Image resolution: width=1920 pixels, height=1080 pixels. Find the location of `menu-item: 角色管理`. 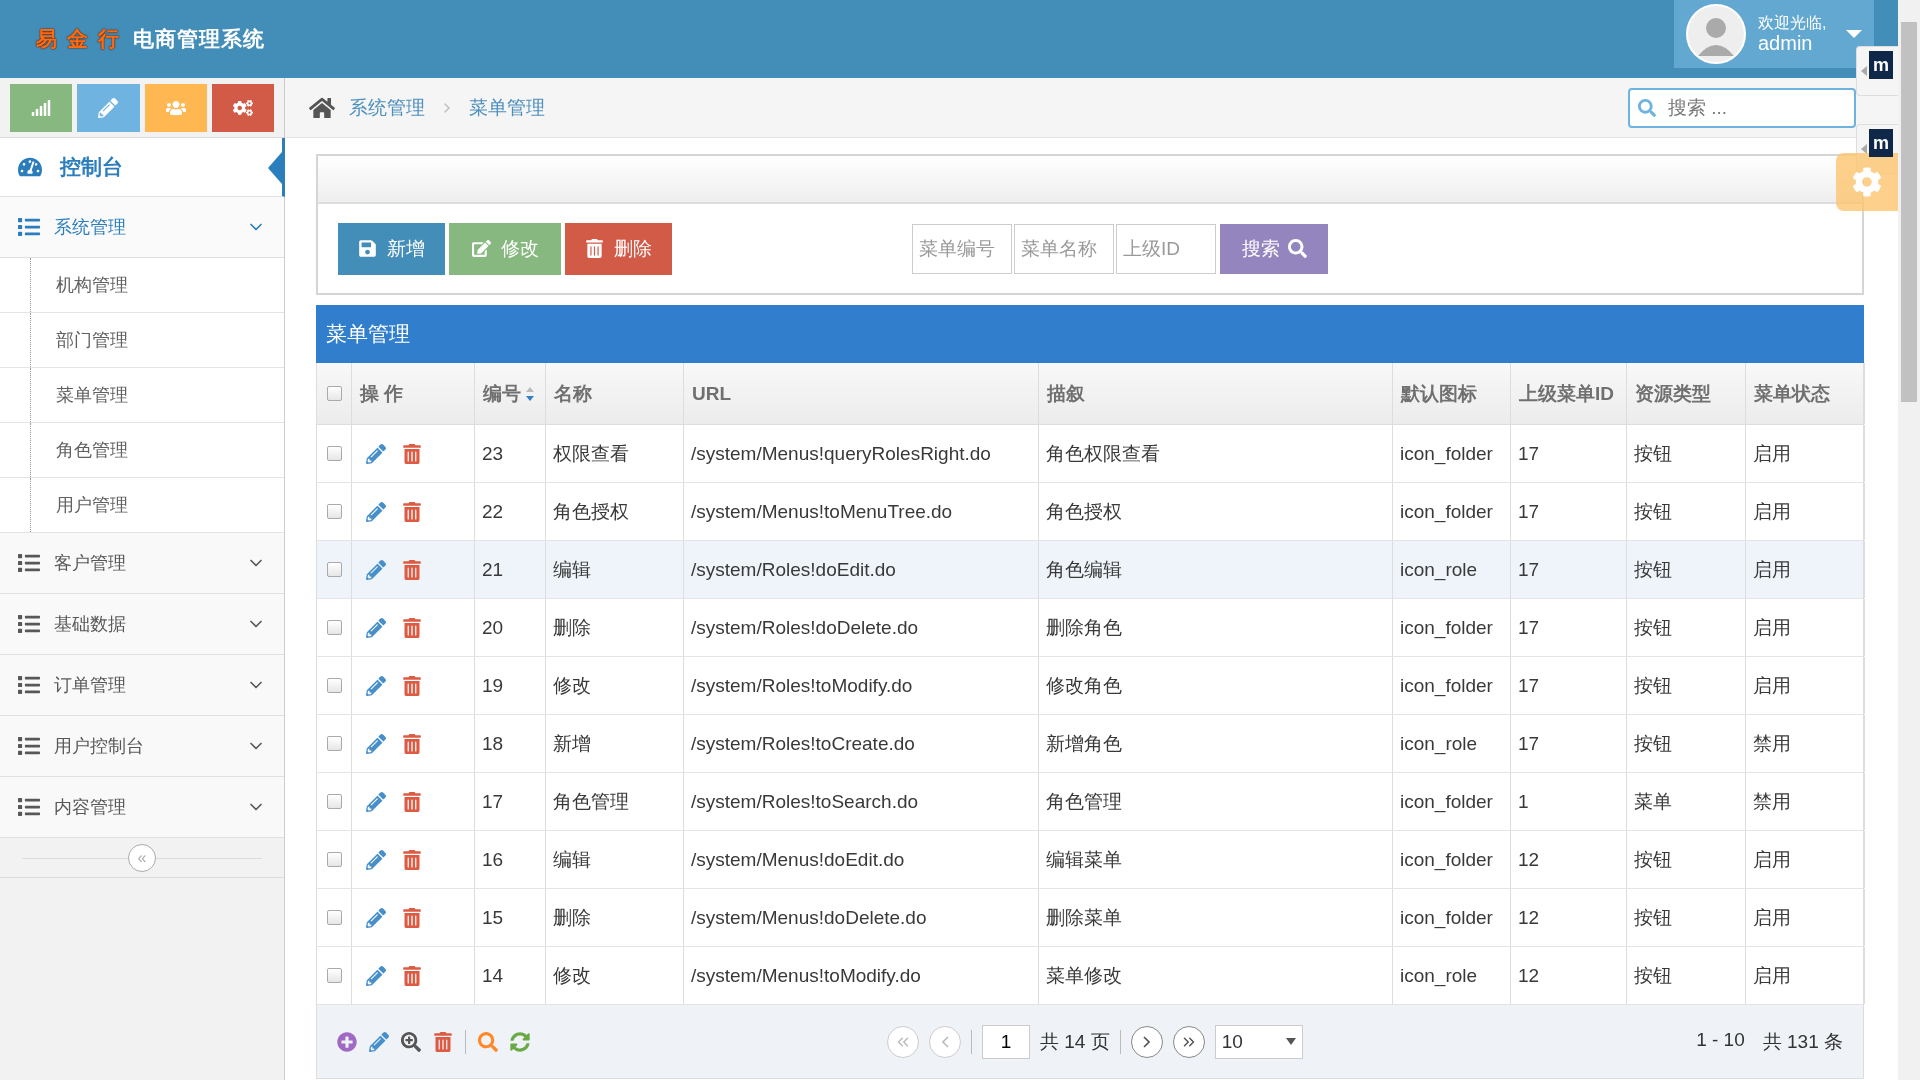

menu-item: 角色管理 is located at coordinates (142, 450).